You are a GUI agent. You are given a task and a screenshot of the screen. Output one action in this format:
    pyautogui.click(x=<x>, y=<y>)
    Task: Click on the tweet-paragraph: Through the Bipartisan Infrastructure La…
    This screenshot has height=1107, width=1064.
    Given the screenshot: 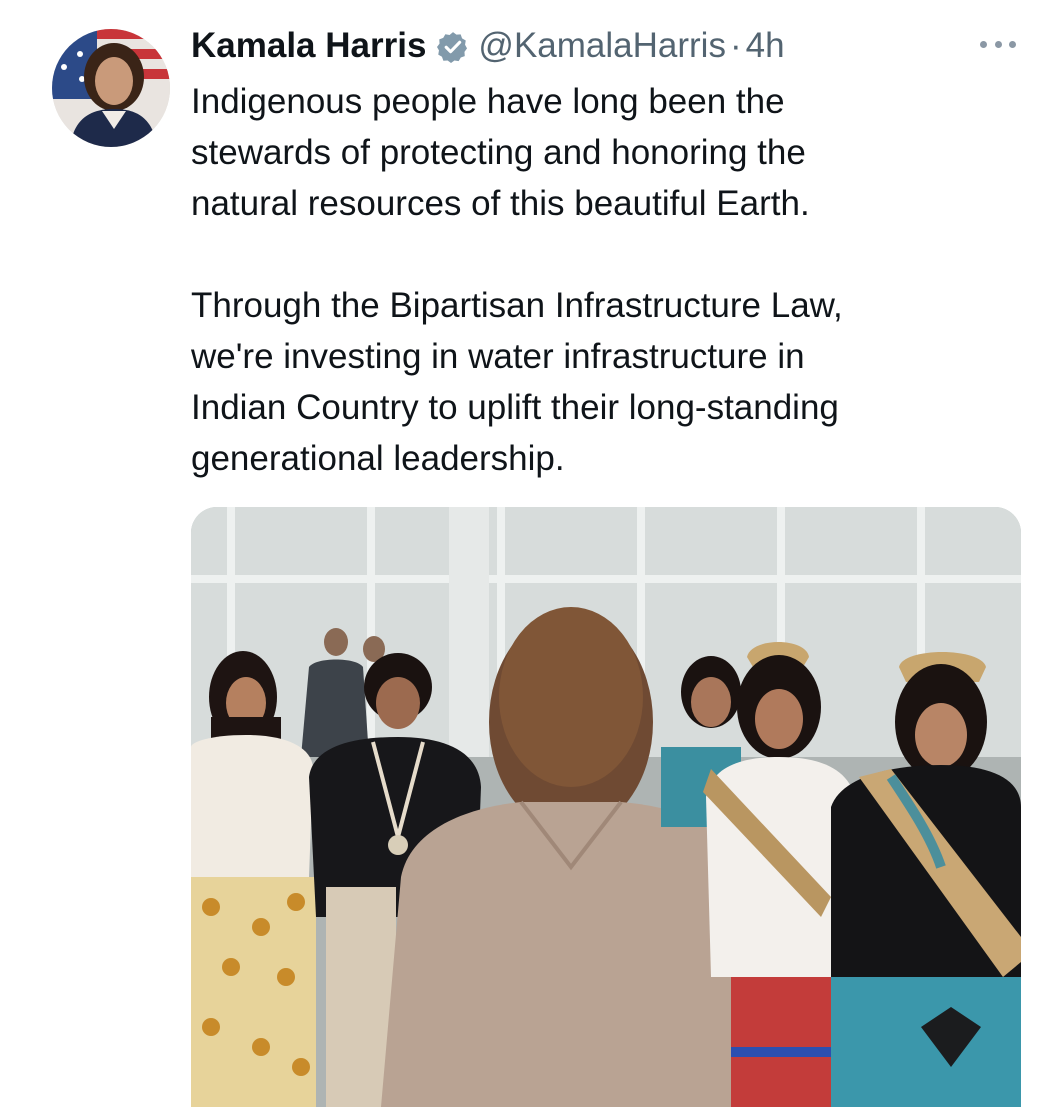 What is the action you would take?
    pyautogui.click(x=517, y=382)
    